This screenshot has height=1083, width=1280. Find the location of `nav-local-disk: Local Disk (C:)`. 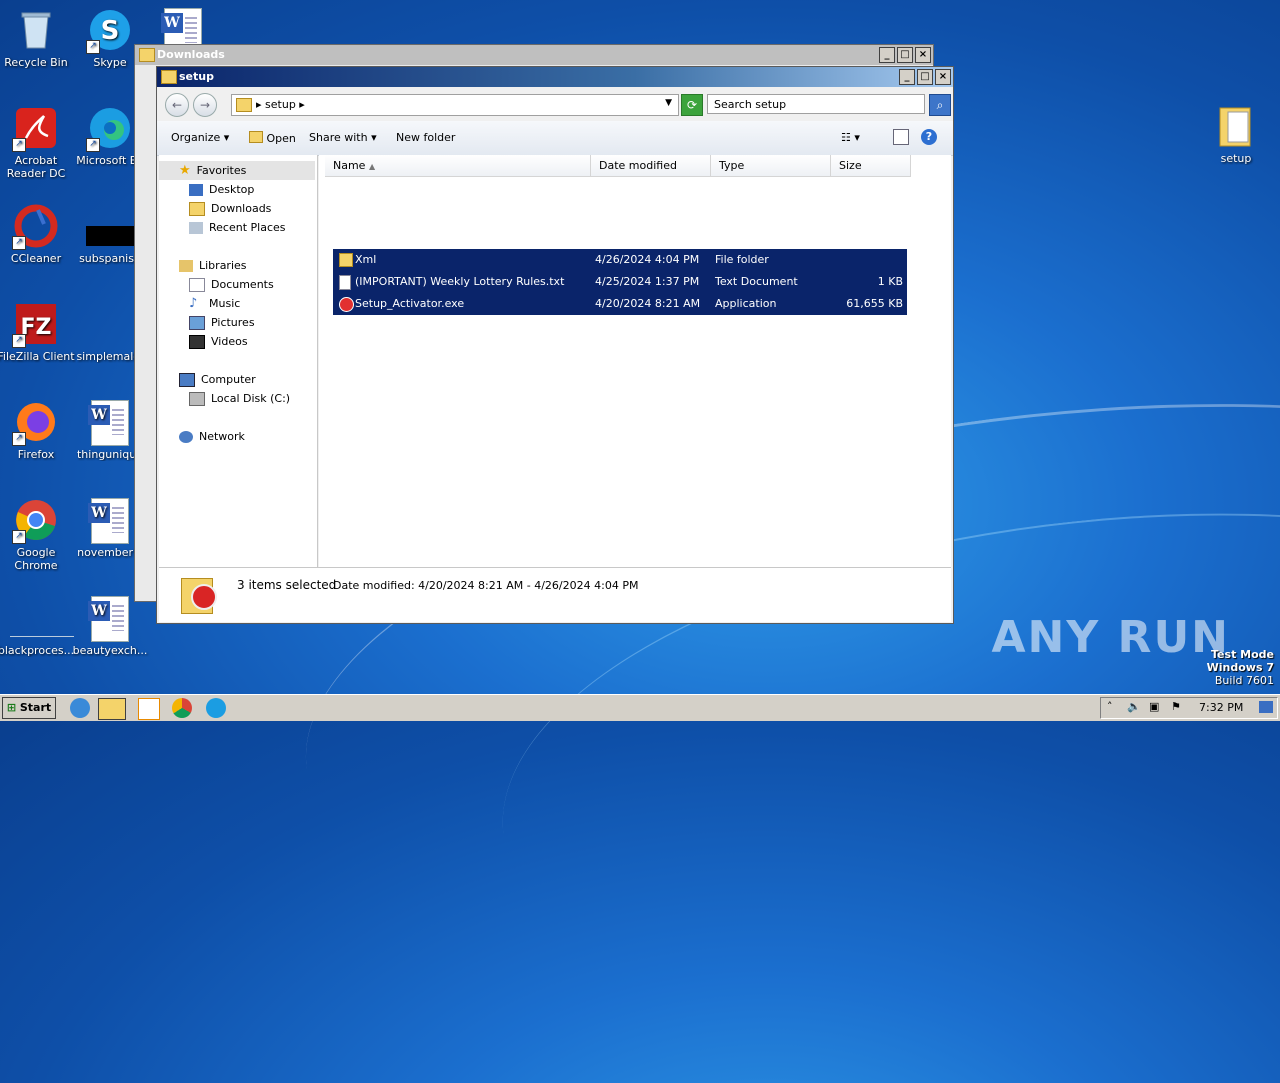

nav-local-disk: Local Disk (C:) is located at coordinates (239, 398).